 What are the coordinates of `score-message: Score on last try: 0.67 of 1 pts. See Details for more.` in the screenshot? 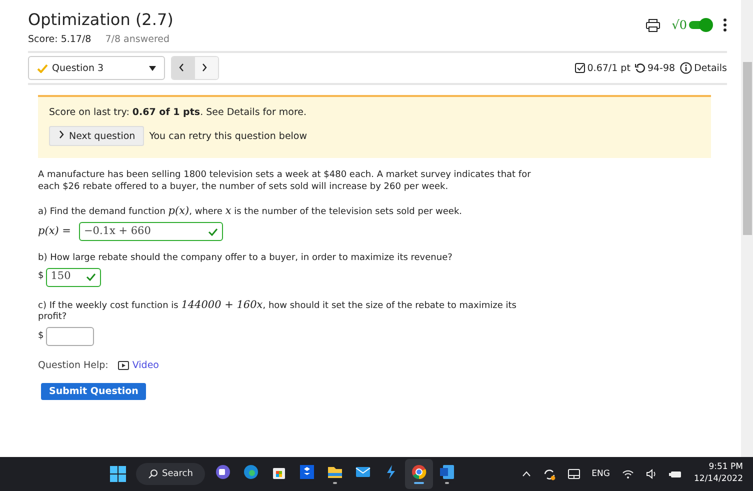 It's located at (178, 112).